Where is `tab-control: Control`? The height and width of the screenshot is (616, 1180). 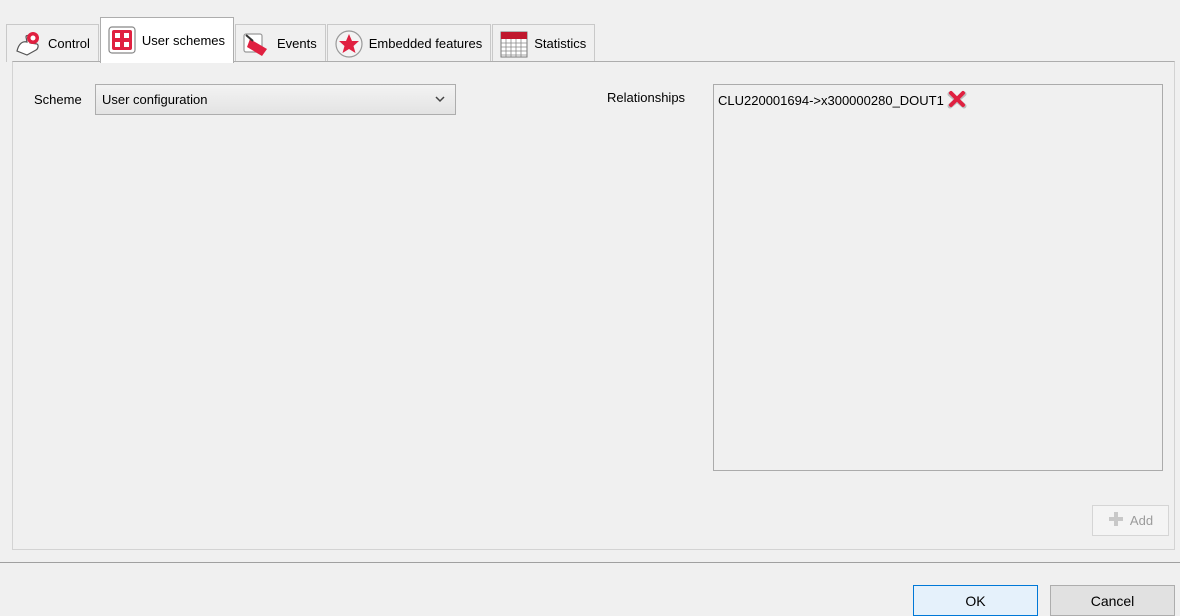
tab-control: Control is located at coordinates (52, 43).